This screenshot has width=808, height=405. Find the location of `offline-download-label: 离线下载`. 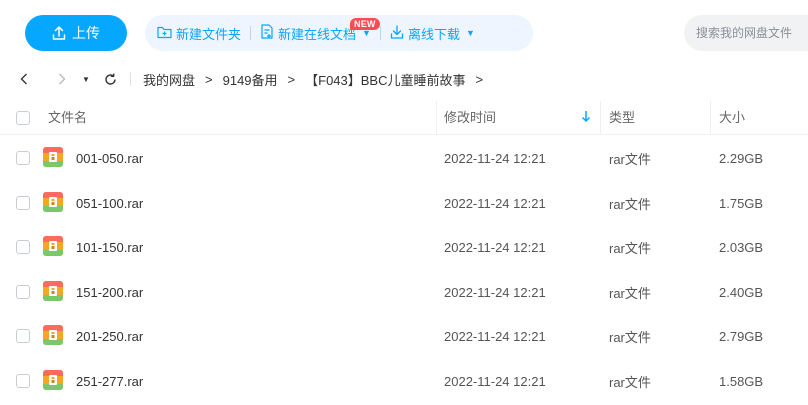

offline-download-label: 离线下载 is located at coordinates (433, 34).